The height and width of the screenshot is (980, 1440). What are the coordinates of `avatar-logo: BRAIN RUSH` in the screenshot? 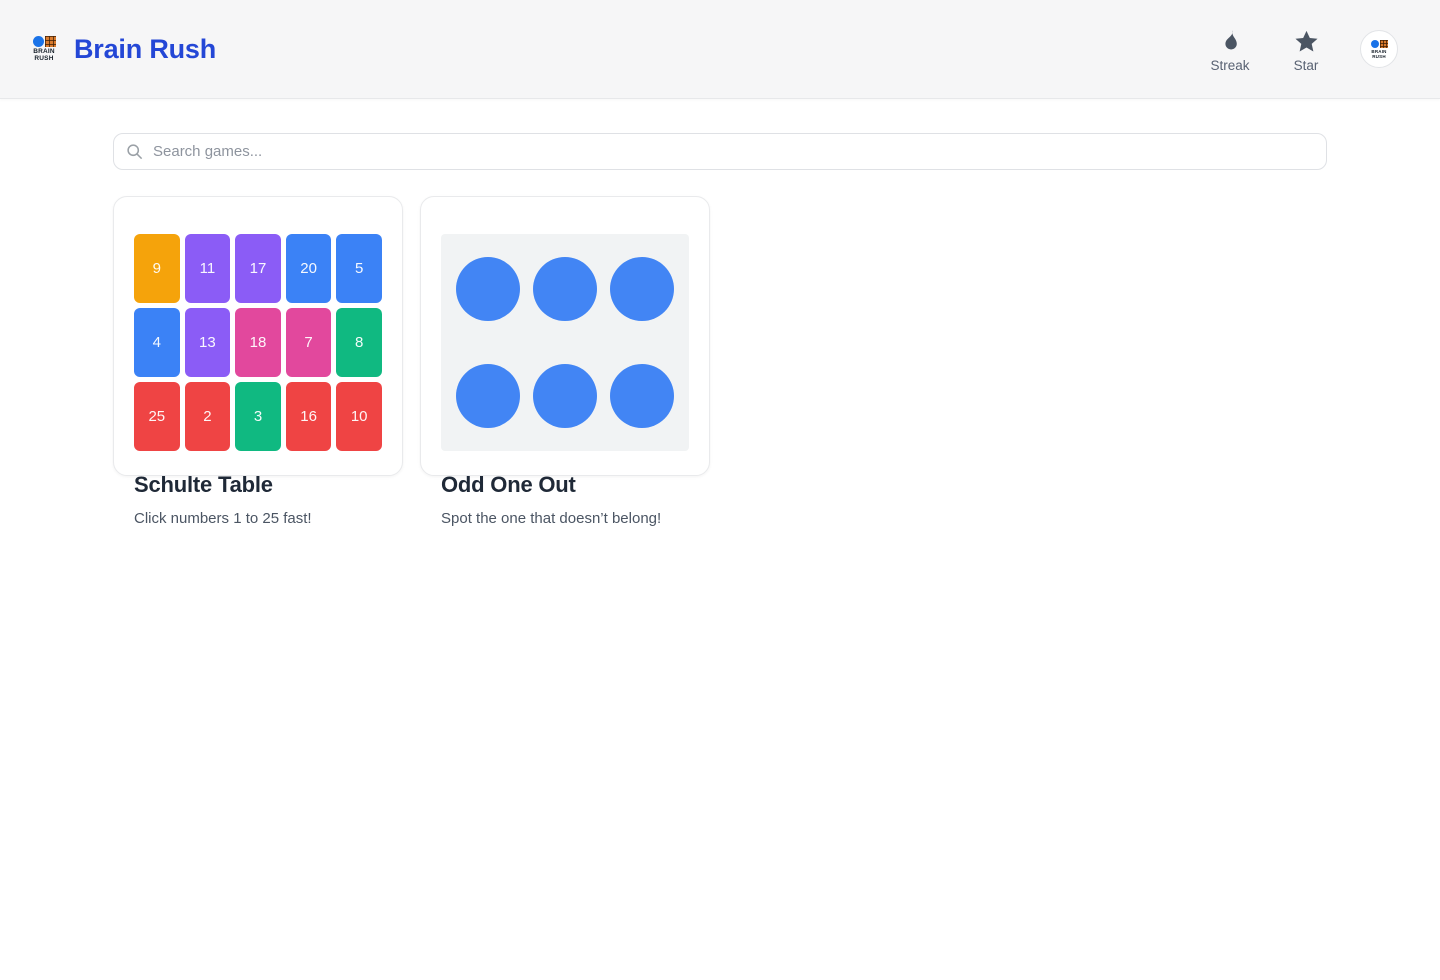 It's located at (1379, 49).